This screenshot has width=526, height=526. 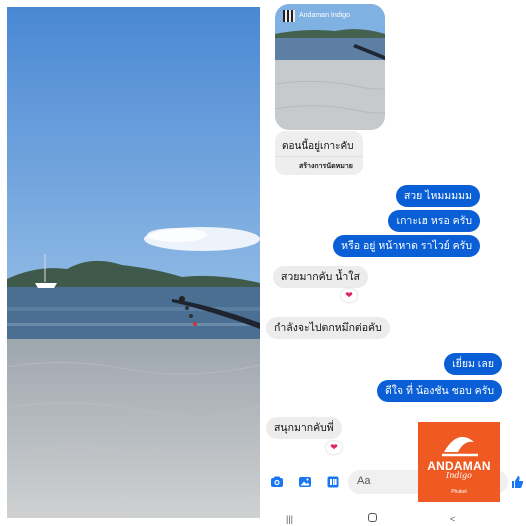 What do you see at coordinates (304, 428) in the screenshot?
I see `message-bubble-incoming: สนุกมากคับพี่` at bounding box center [304, 428].